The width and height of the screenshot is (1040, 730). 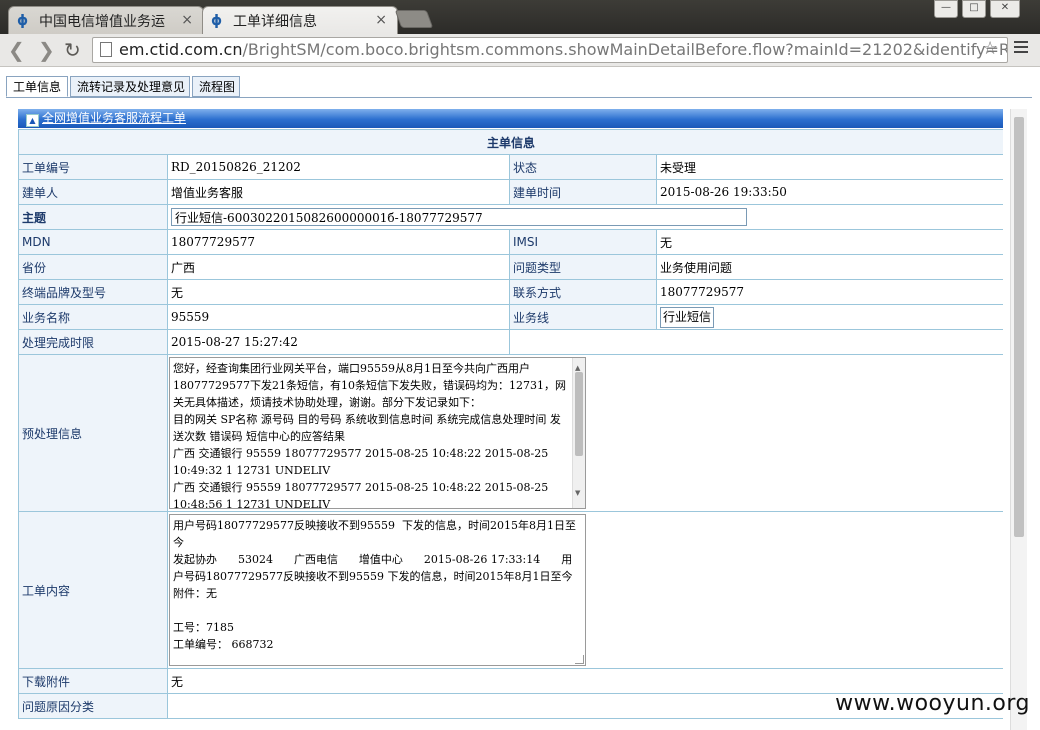 I want to click on terminal-label: 终端品牌及型号, so click(x=93, y=292).